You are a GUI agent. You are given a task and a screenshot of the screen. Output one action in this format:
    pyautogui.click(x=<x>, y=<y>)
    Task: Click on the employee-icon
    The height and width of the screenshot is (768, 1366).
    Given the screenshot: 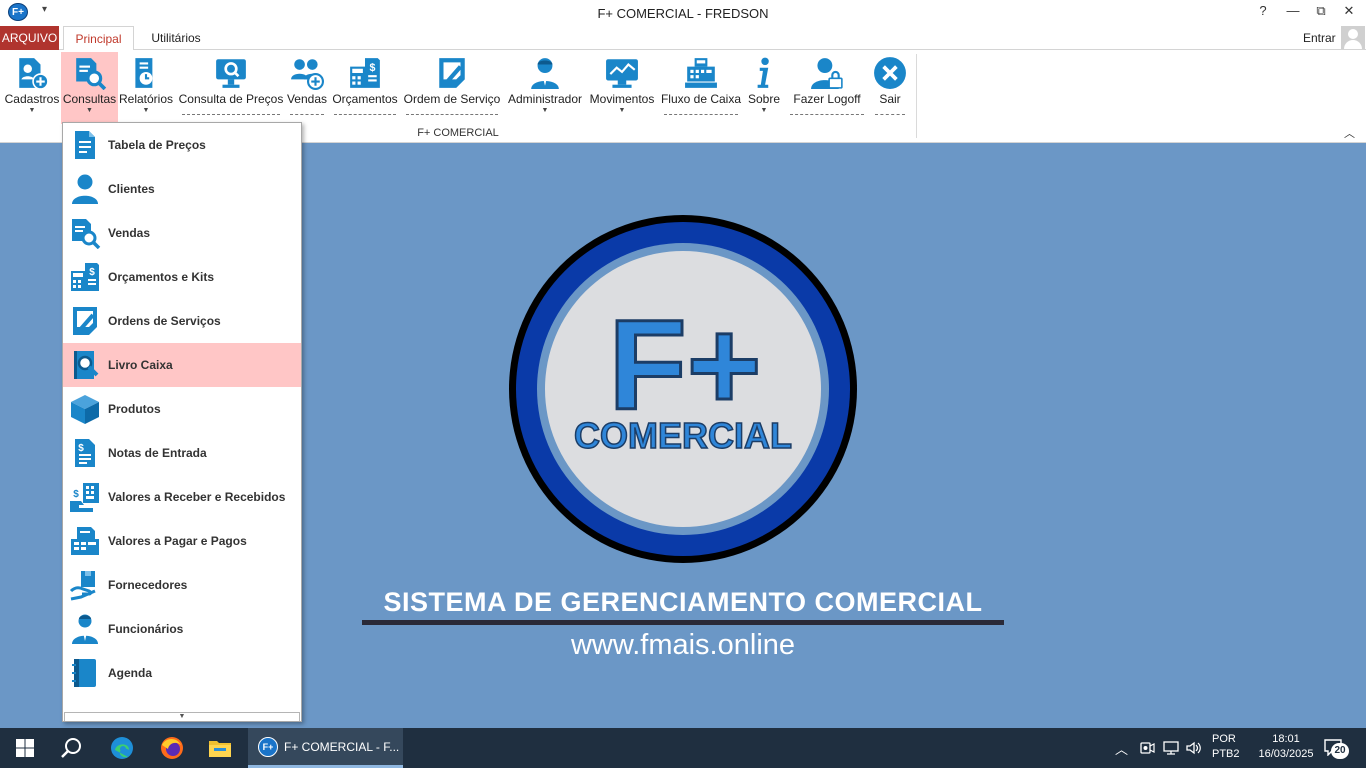 What is the action you would take?
    pyautogui.click(x=85, y=629)
    